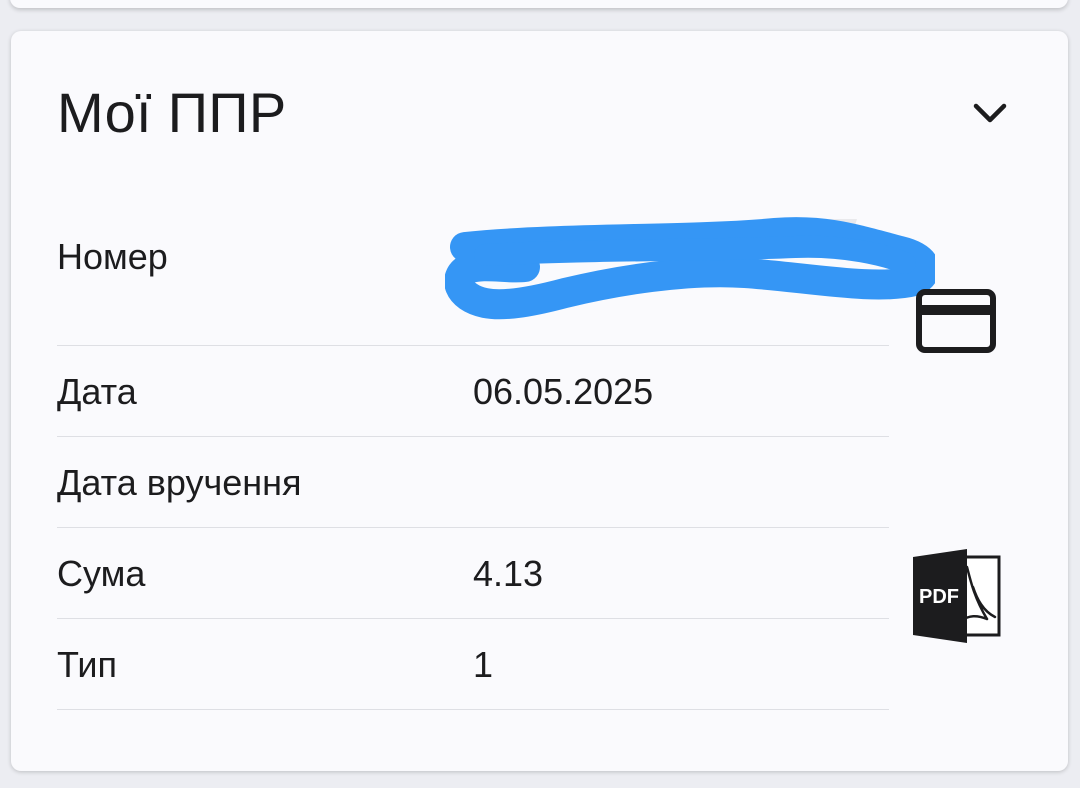  I want to click on row-type: Тип 1, so click(473, 664).